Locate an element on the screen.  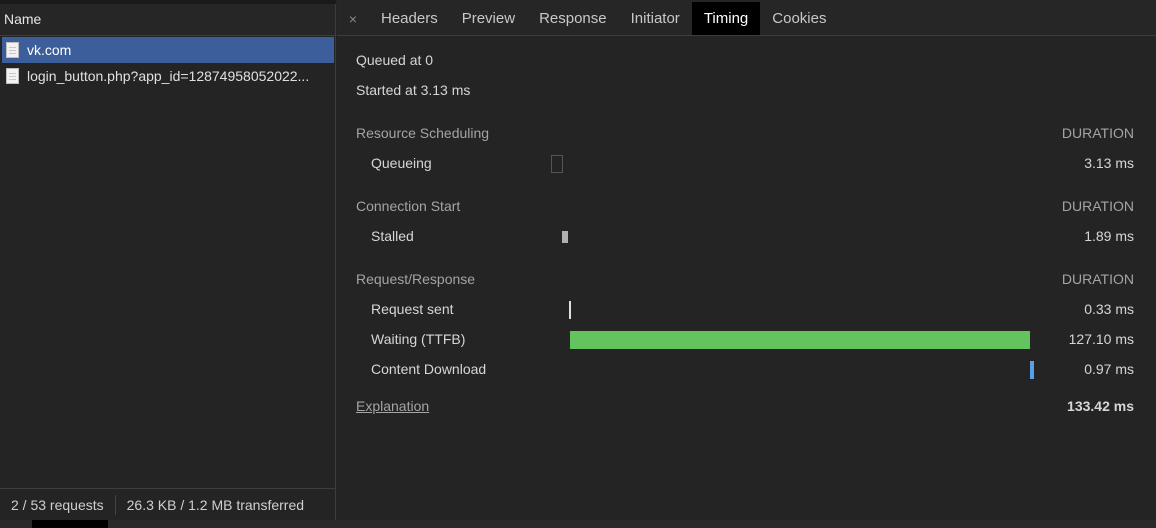
tab-preview: Preview is located at coordinates (488, 18).